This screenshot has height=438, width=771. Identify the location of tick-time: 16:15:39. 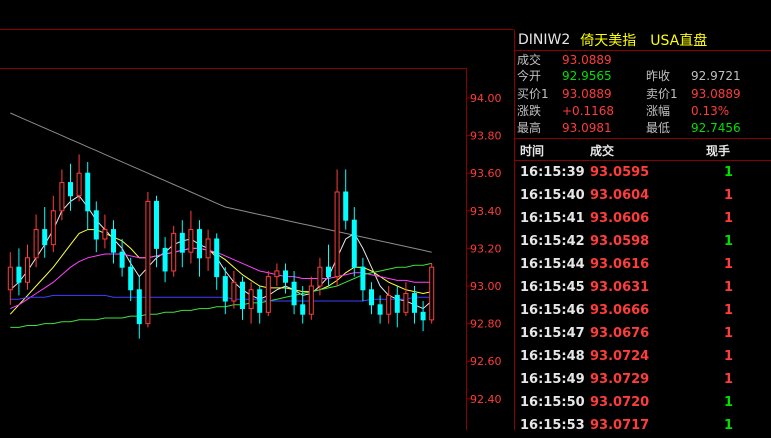
(552, 172).